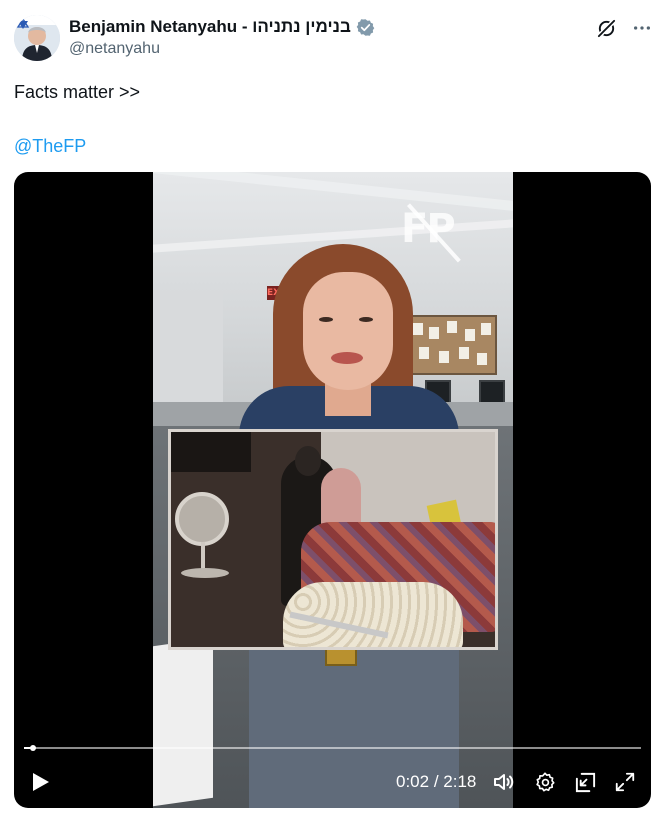 This screenshot has width=667, height=818. I want to click on inset-woman-head, so click(308, 461).